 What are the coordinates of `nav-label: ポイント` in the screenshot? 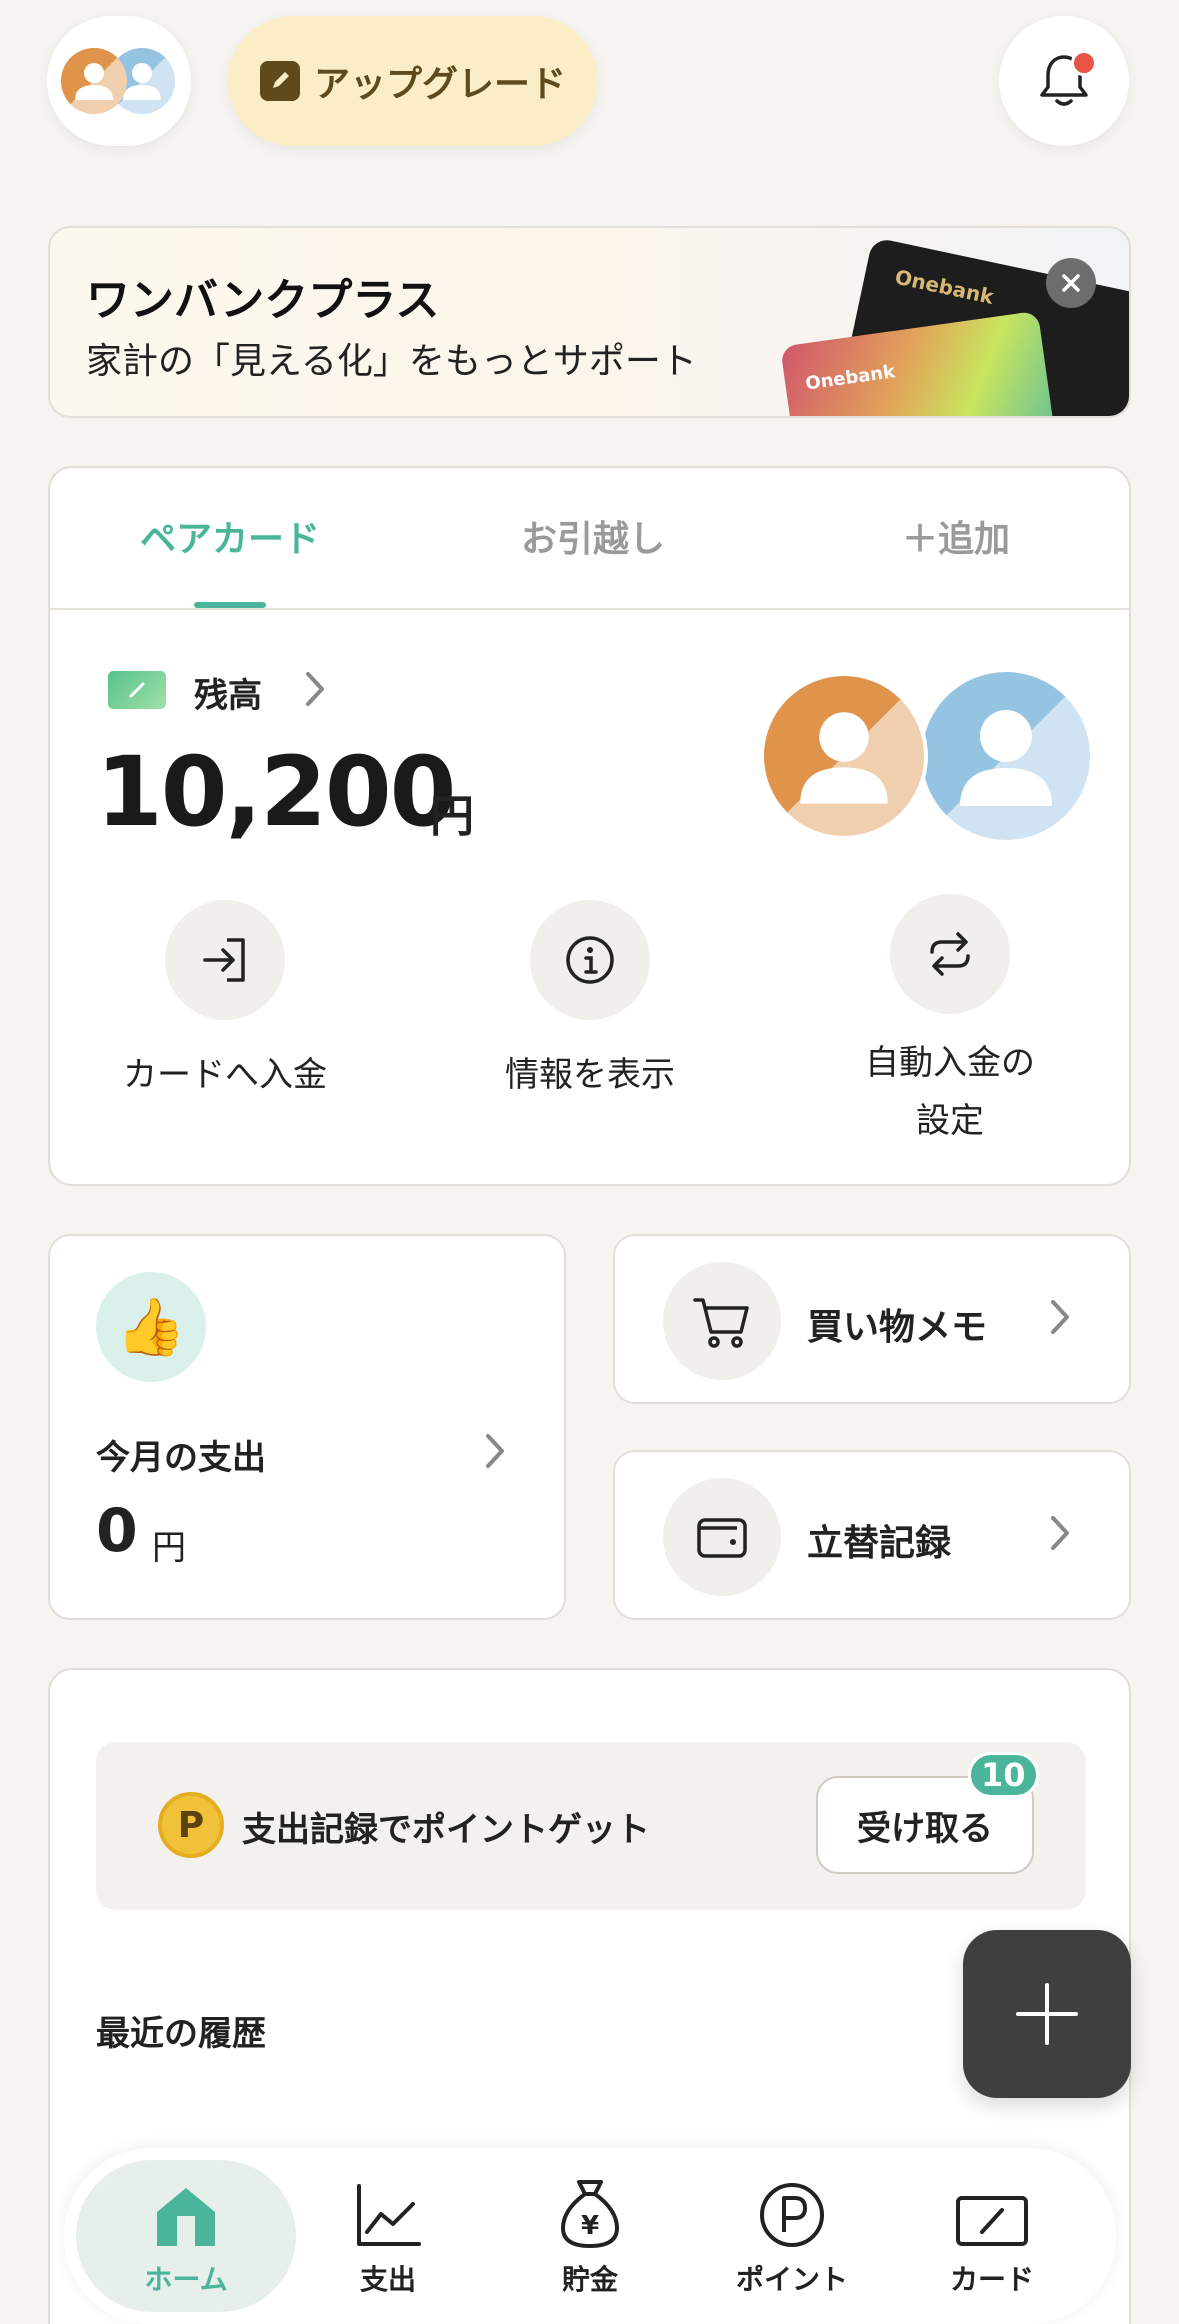 It's located at (791, 2279).